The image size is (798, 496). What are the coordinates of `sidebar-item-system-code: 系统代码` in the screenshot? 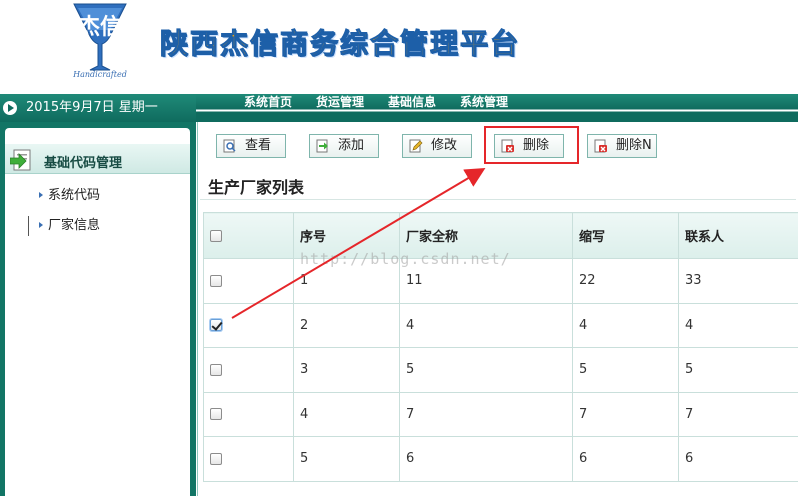 It's located at (69, 196).